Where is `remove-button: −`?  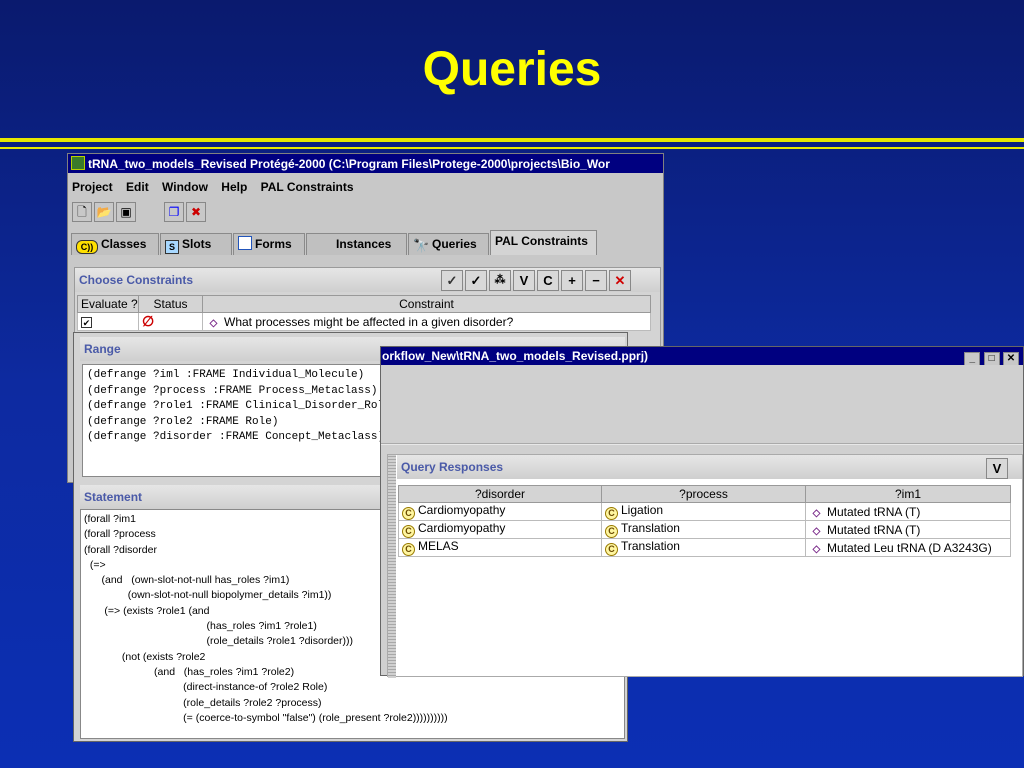 remove-button: − is located at coordinates (596, 280).